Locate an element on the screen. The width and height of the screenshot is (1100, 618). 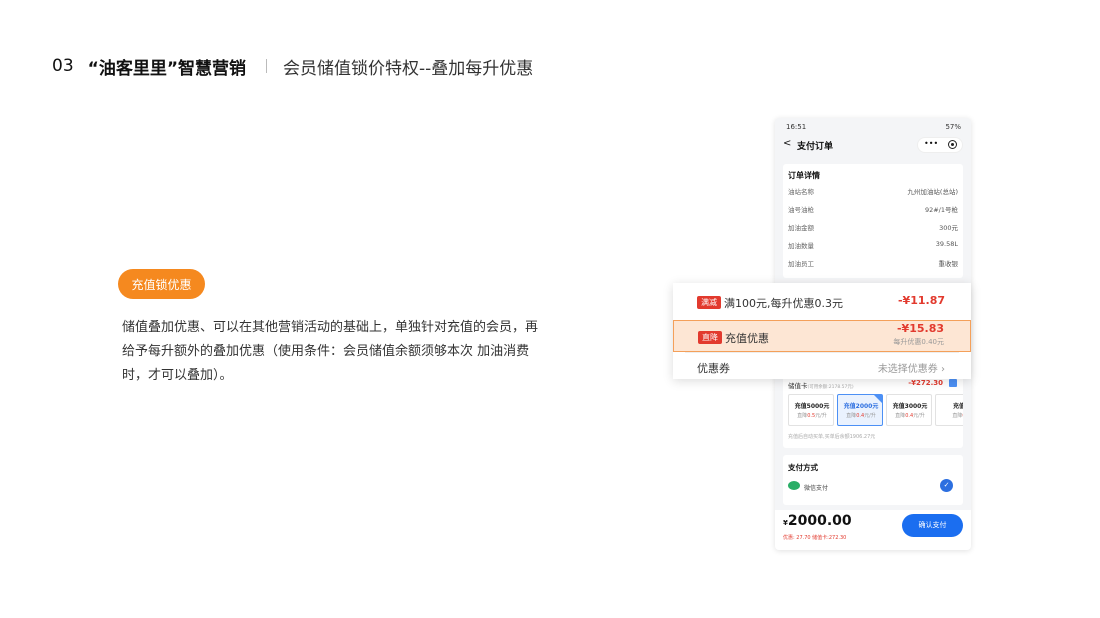
full-reduction-amount: -¥11.87 is located at coordinates (921, 300).